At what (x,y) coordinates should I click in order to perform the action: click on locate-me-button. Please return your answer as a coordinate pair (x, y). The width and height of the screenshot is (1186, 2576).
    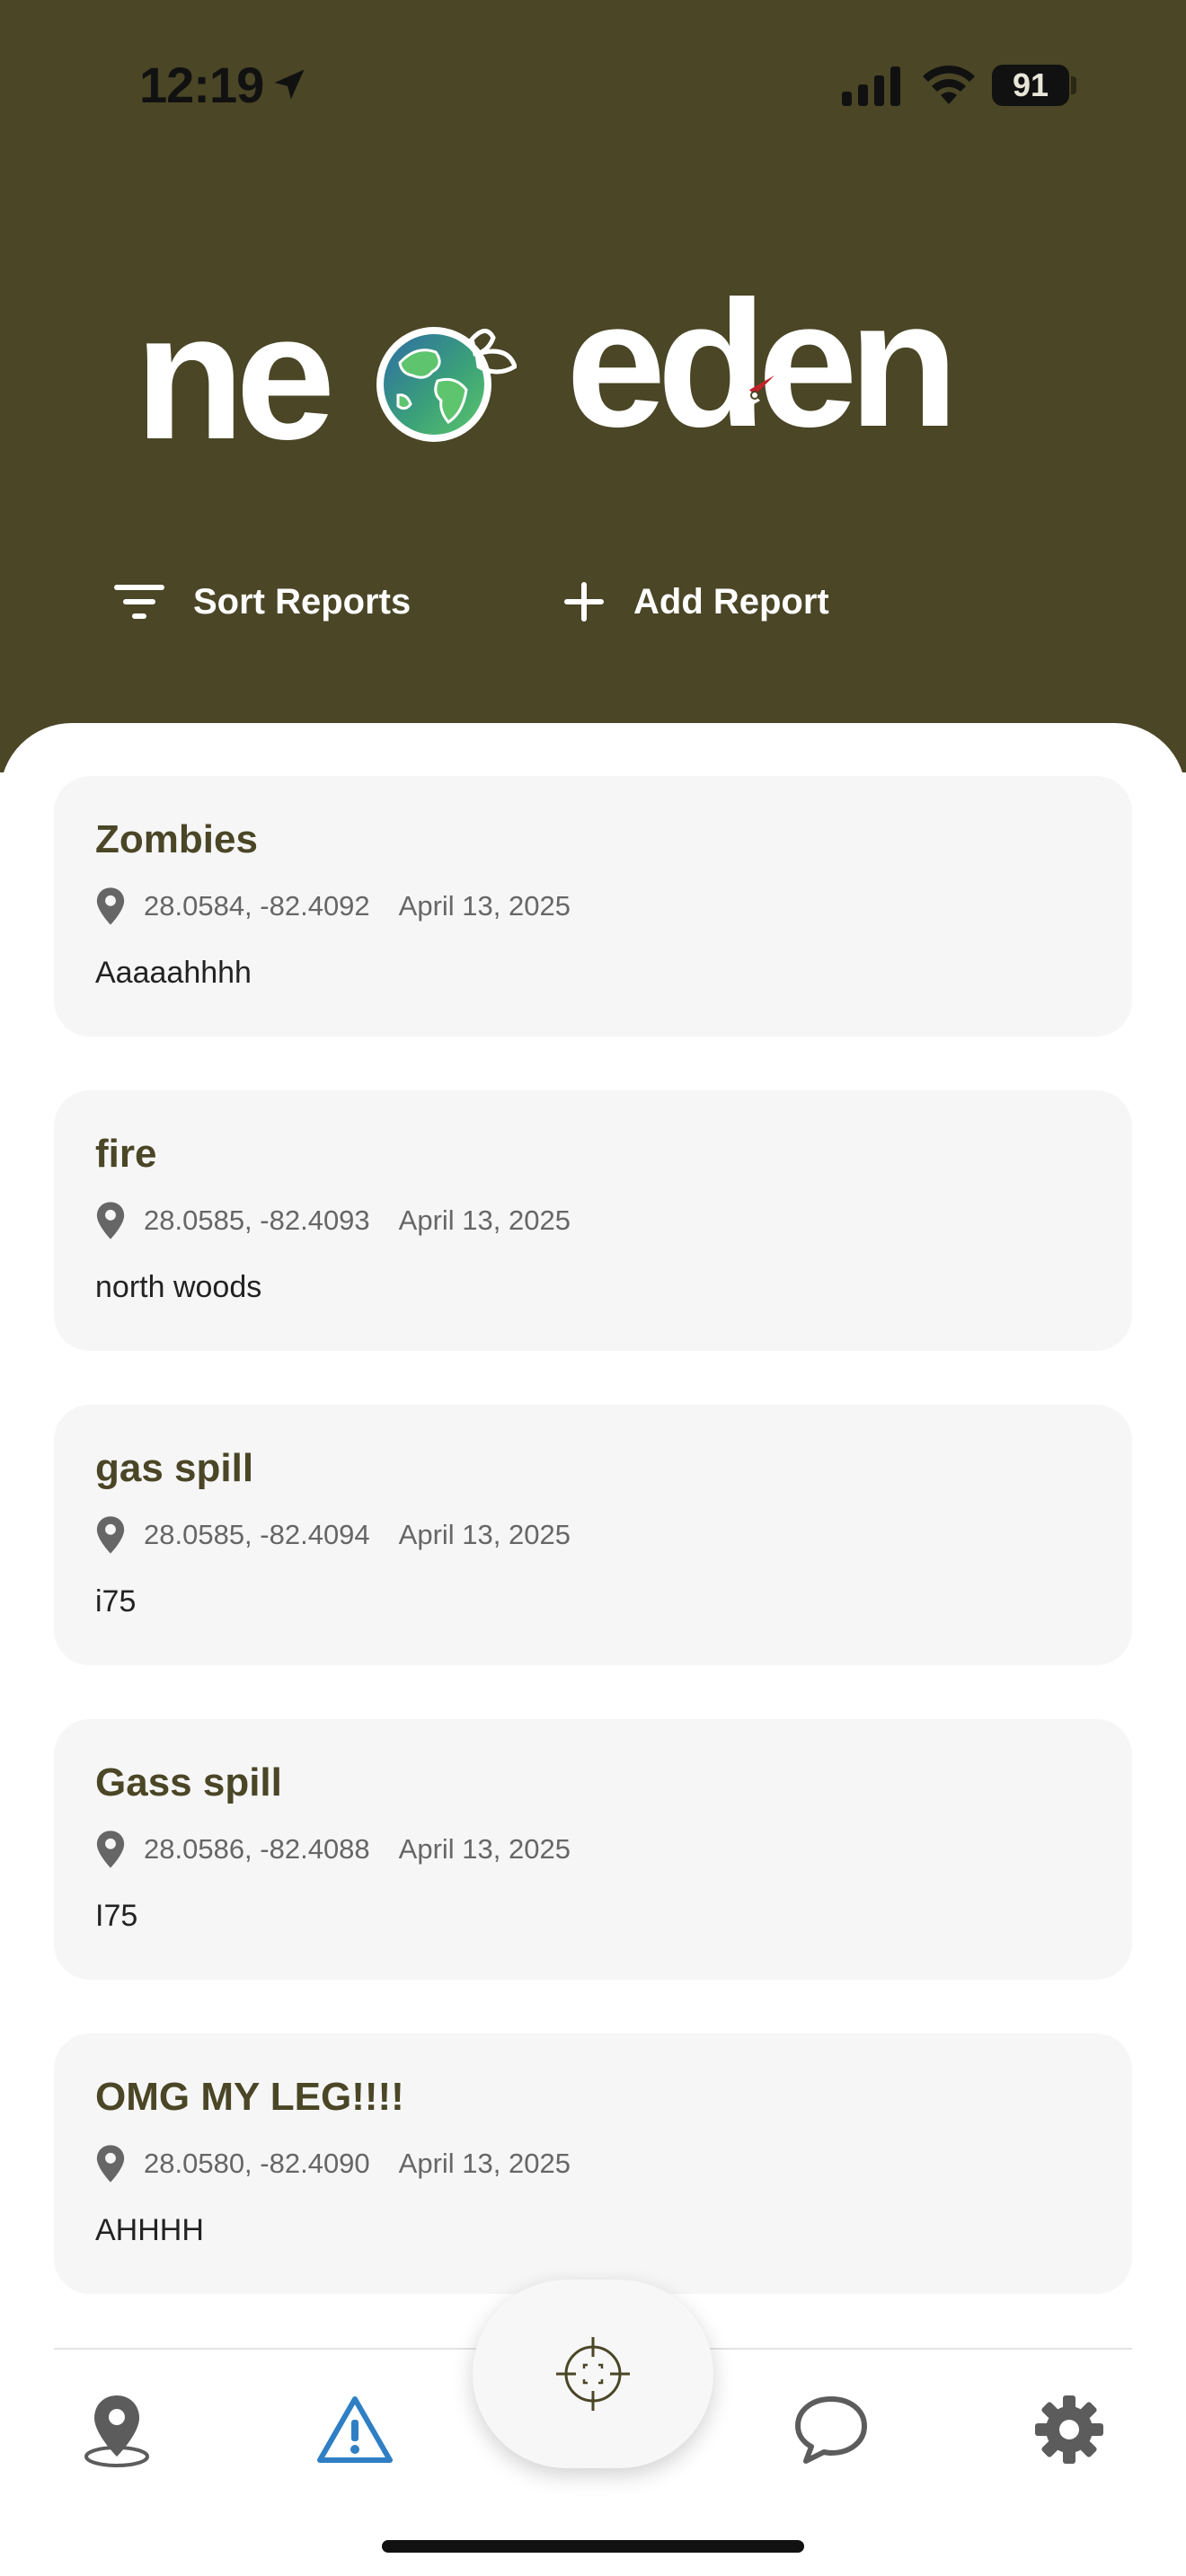
    Looking at the image, I should click on (593, 2374).